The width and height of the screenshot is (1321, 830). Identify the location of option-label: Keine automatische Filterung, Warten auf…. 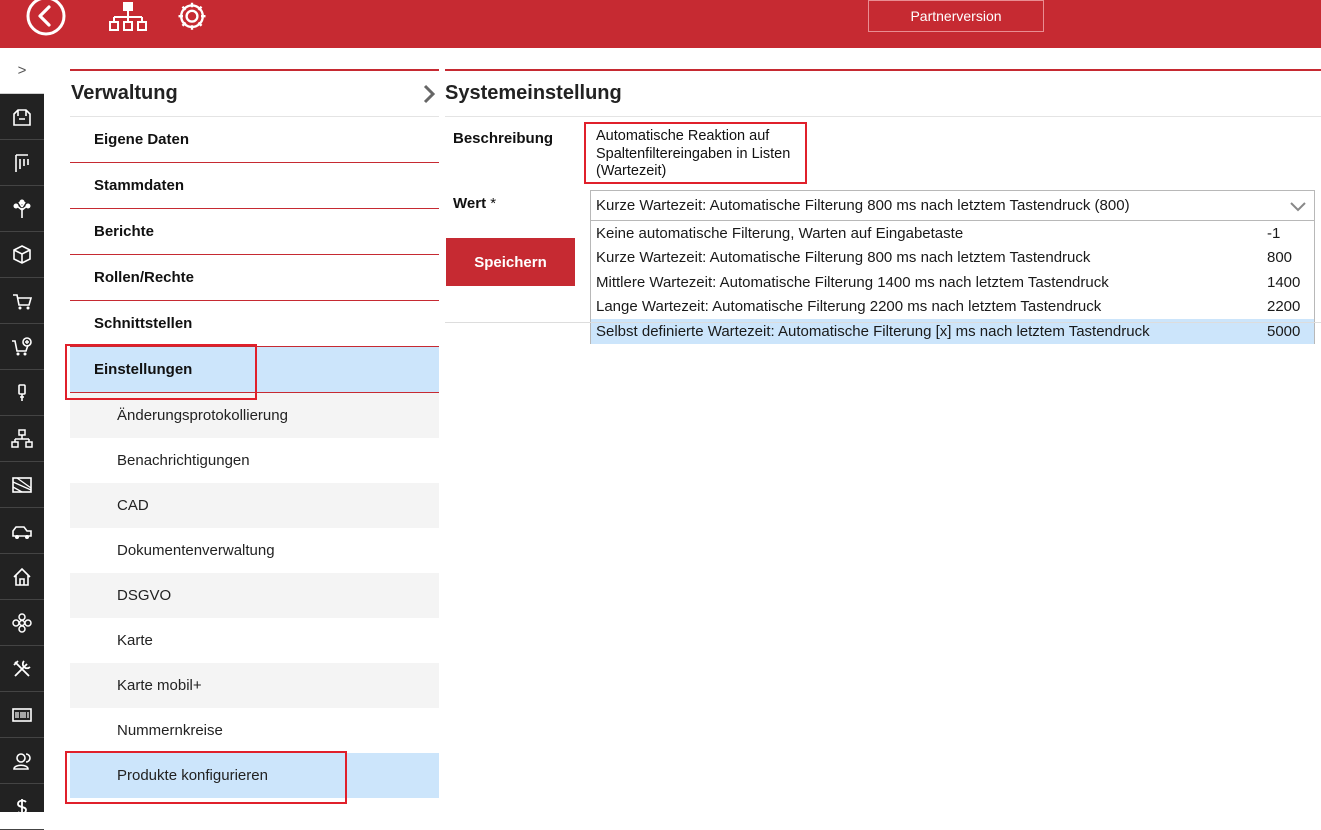
(780, 233).